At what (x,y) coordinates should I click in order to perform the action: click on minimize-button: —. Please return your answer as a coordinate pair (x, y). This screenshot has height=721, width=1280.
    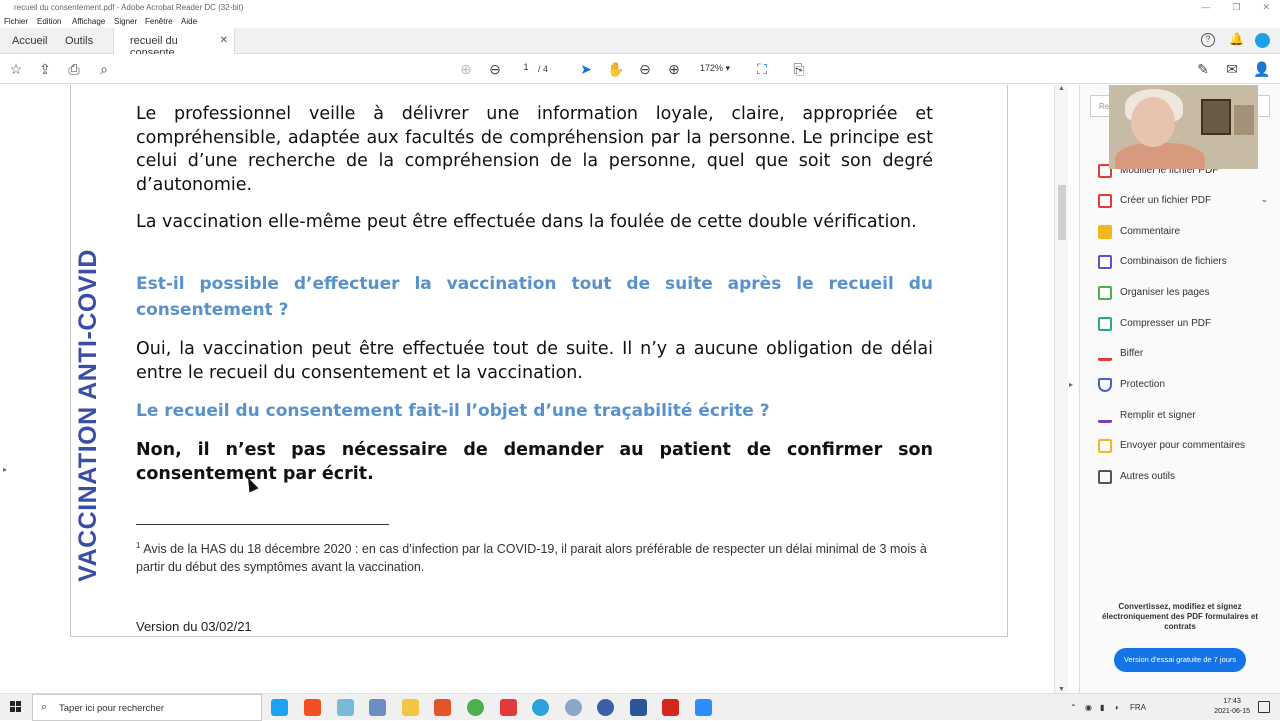
    Looking at the image, I should click on (1205, 7).